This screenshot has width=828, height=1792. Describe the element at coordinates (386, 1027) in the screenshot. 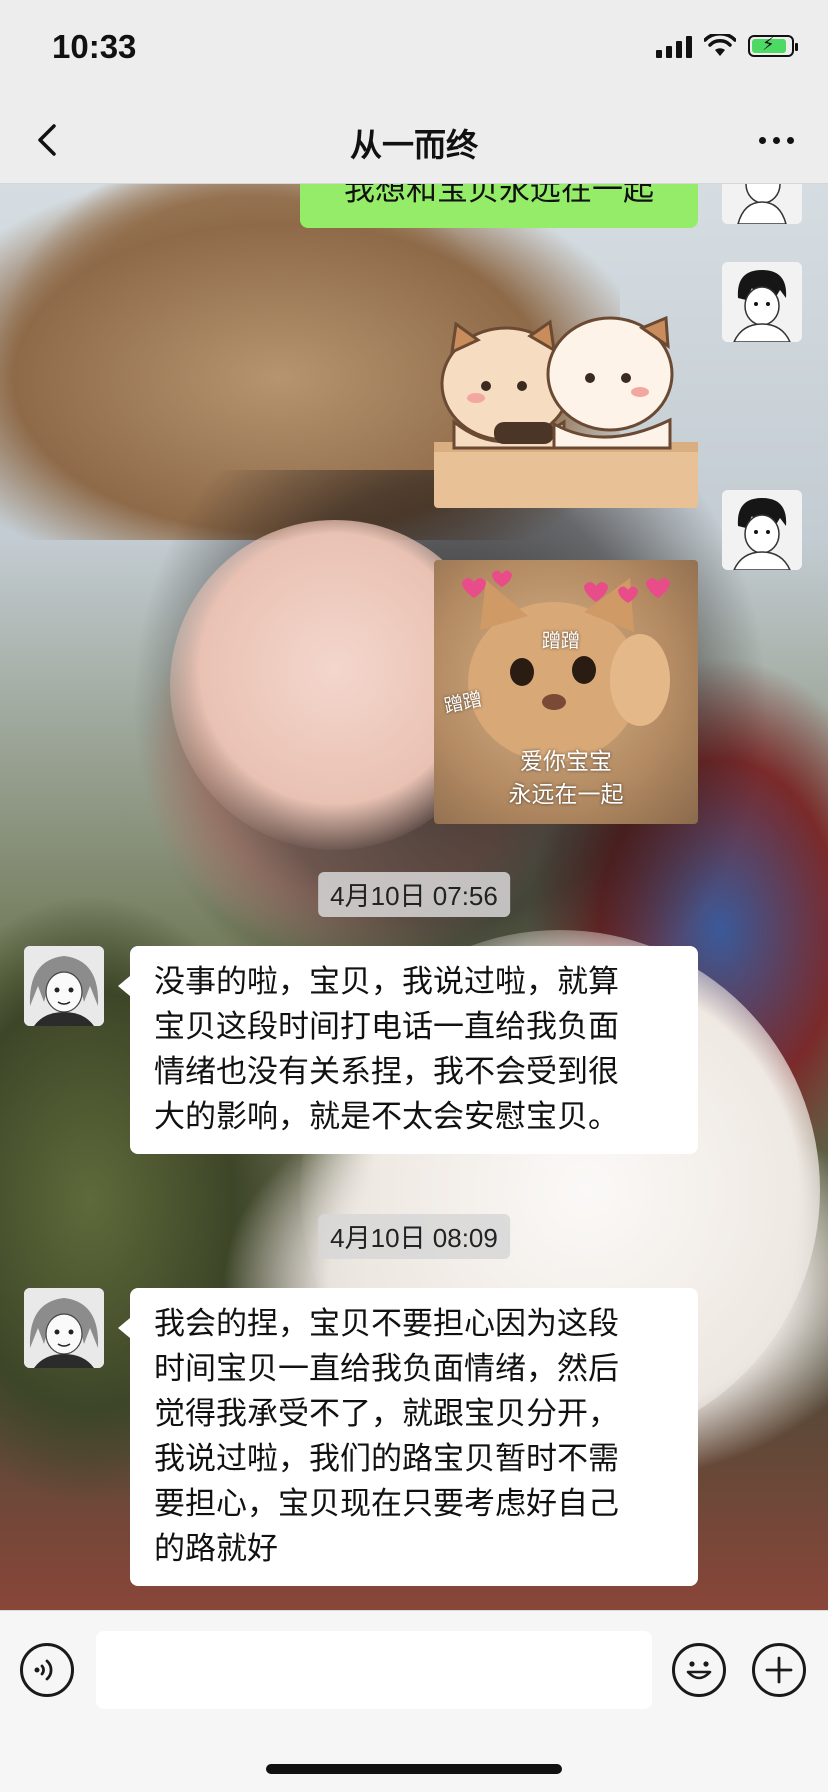

I see `message-text-line: 宝贝这段时间打电话一直给我负面` at that location.